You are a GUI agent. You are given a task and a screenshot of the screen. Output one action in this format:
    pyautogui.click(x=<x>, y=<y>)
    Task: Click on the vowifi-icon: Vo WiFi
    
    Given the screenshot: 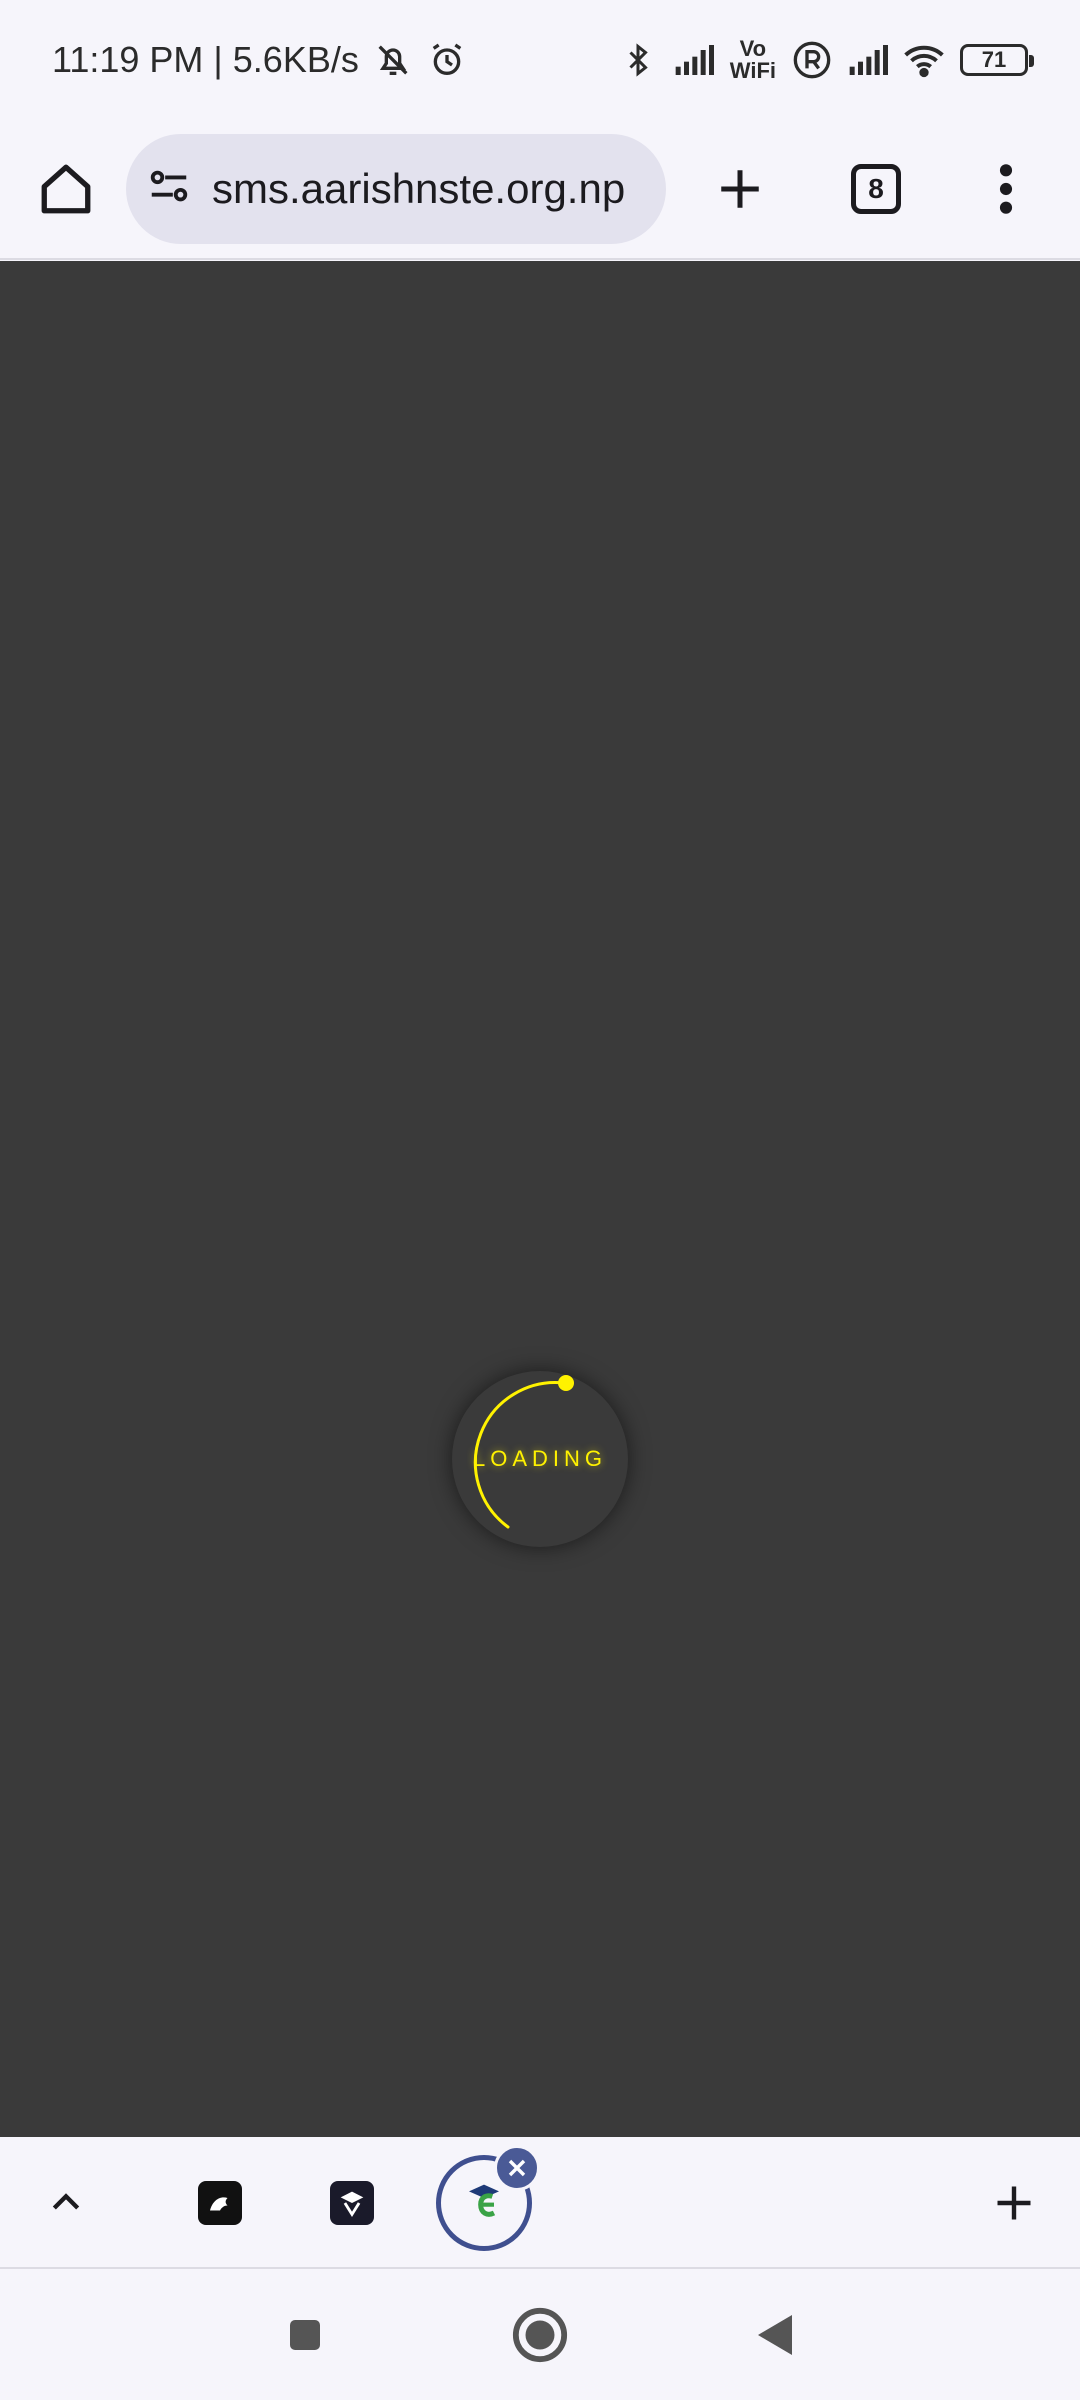 What is the action you would take?
    pyautogui.click(x=753, y=60)
    